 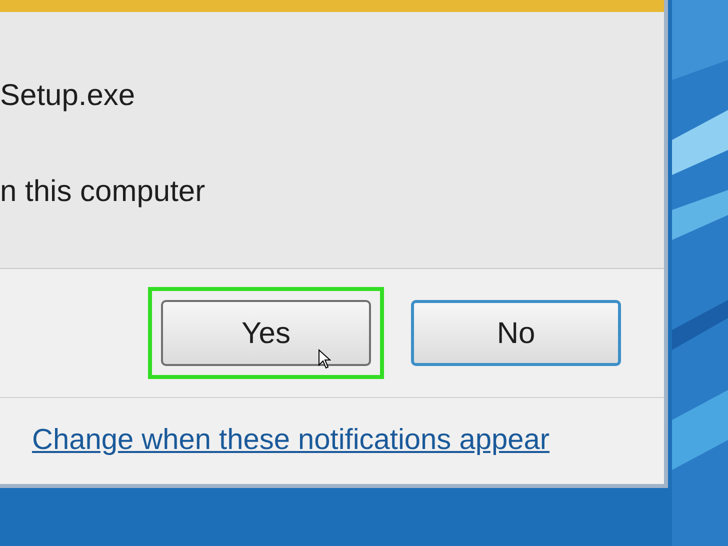 I want to click on publisher-text: n this computer, so click(x=103, y=192).